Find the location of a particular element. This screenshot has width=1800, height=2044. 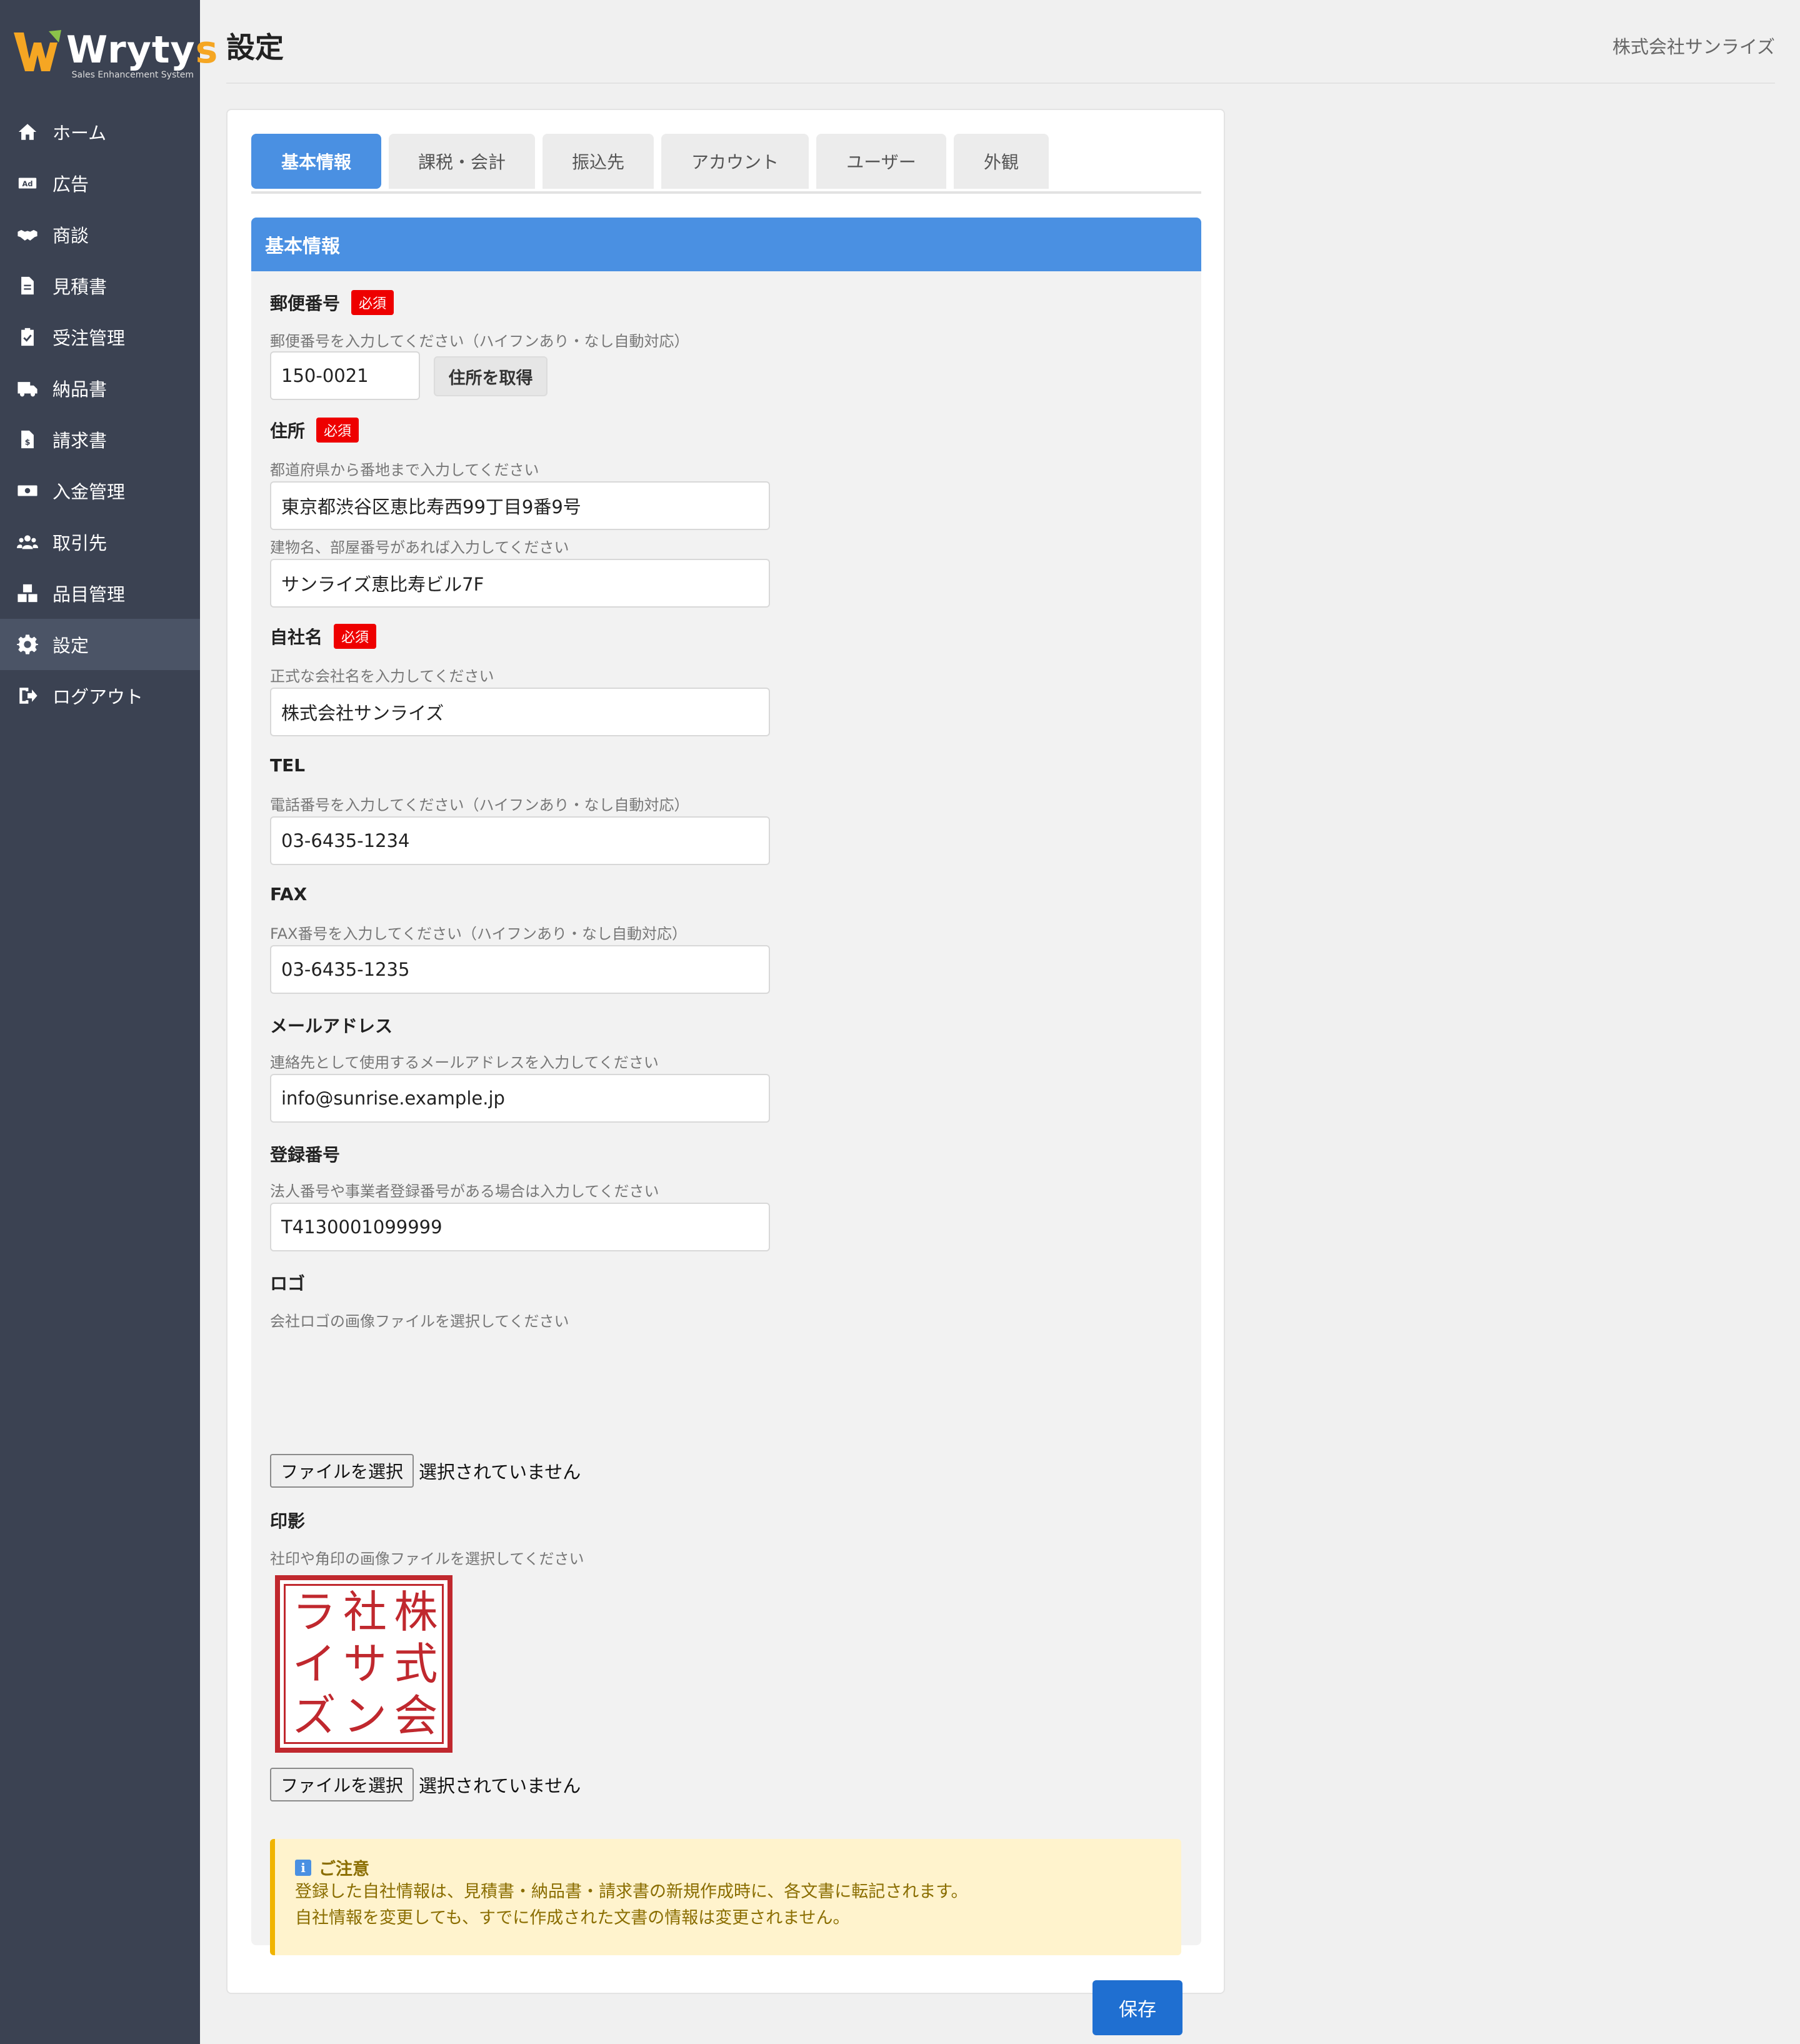

seal-char: 社 is located at coordinates (364, 1612).